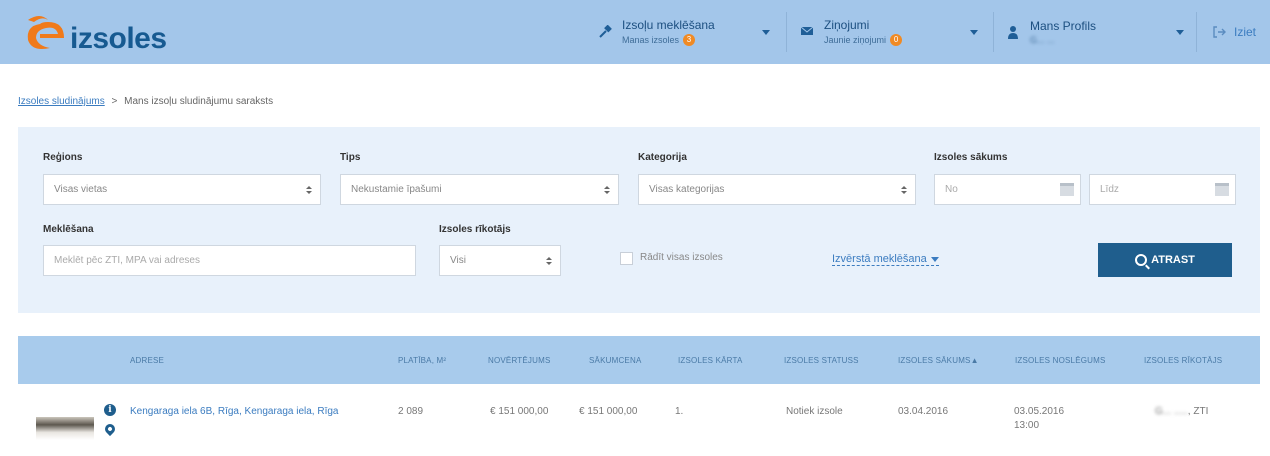 This screenshot has height=456, width=1270. What do you see at coordinates (855, 40) in the screenshot?
I see `nav-messages-subtitle: Jaunie ziņojumi` at bounding box center [855, 40].